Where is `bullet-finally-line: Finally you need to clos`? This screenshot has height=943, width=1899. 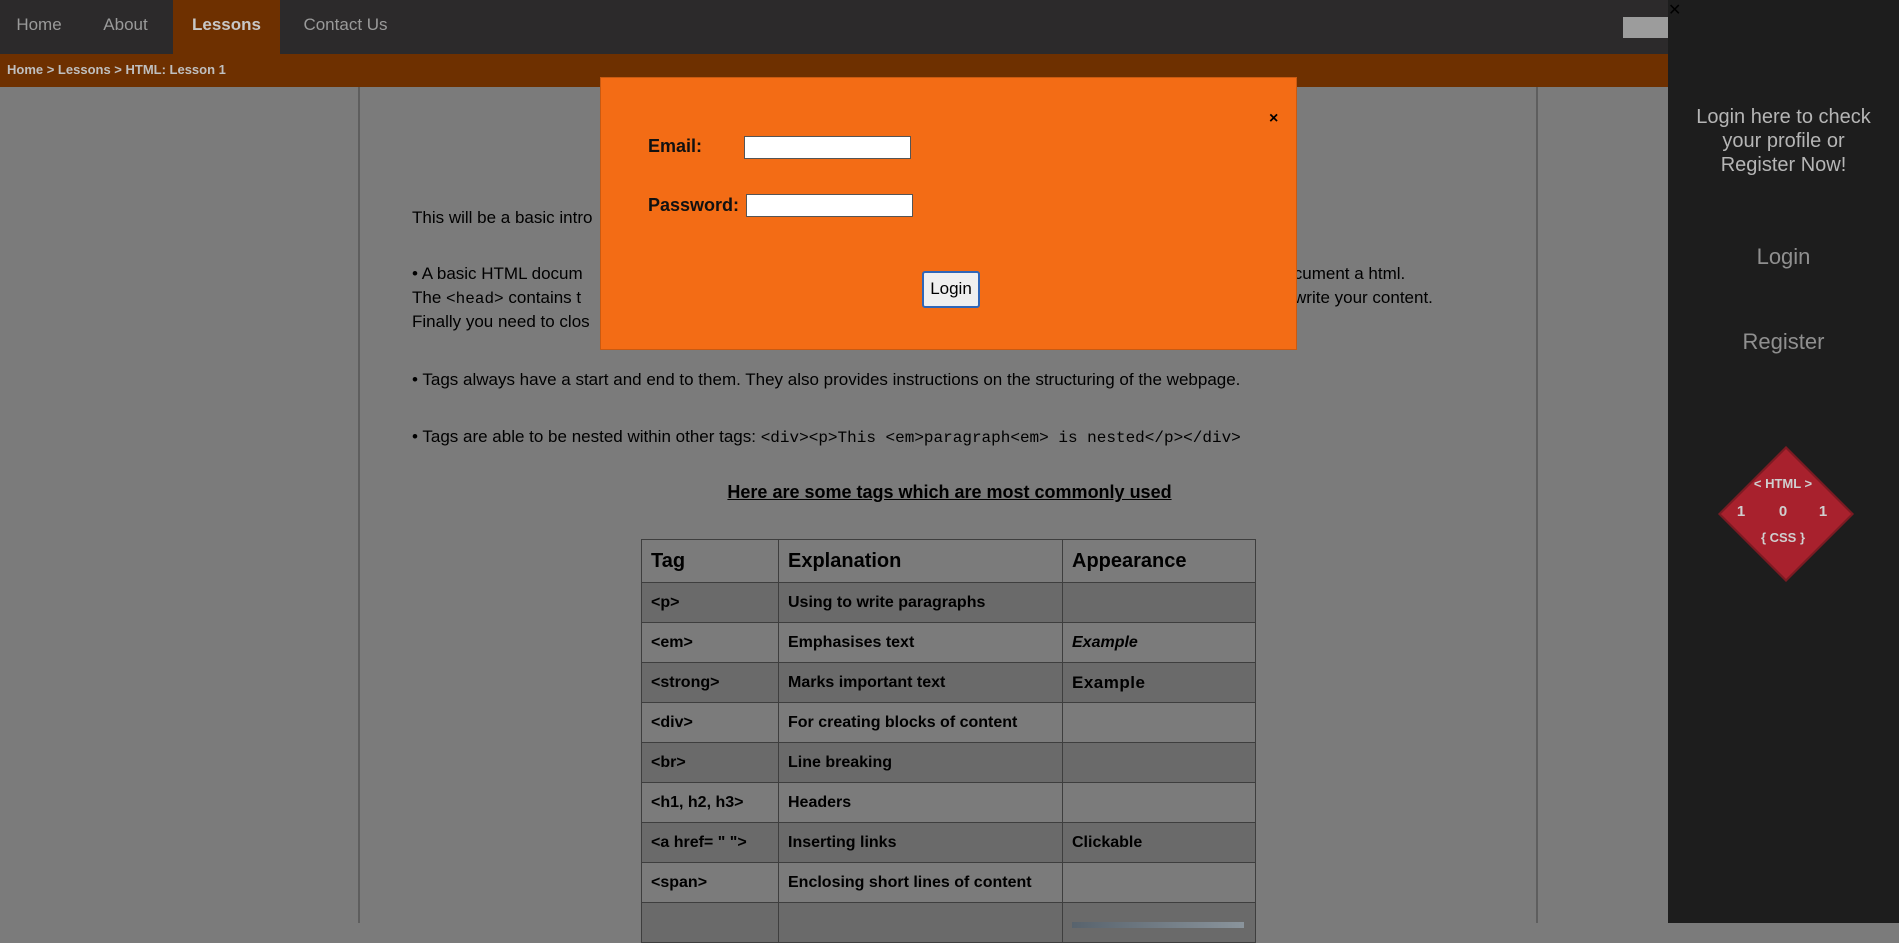 bullet-finally-line: Finally you need to clos is located at coordinates (501, 321).